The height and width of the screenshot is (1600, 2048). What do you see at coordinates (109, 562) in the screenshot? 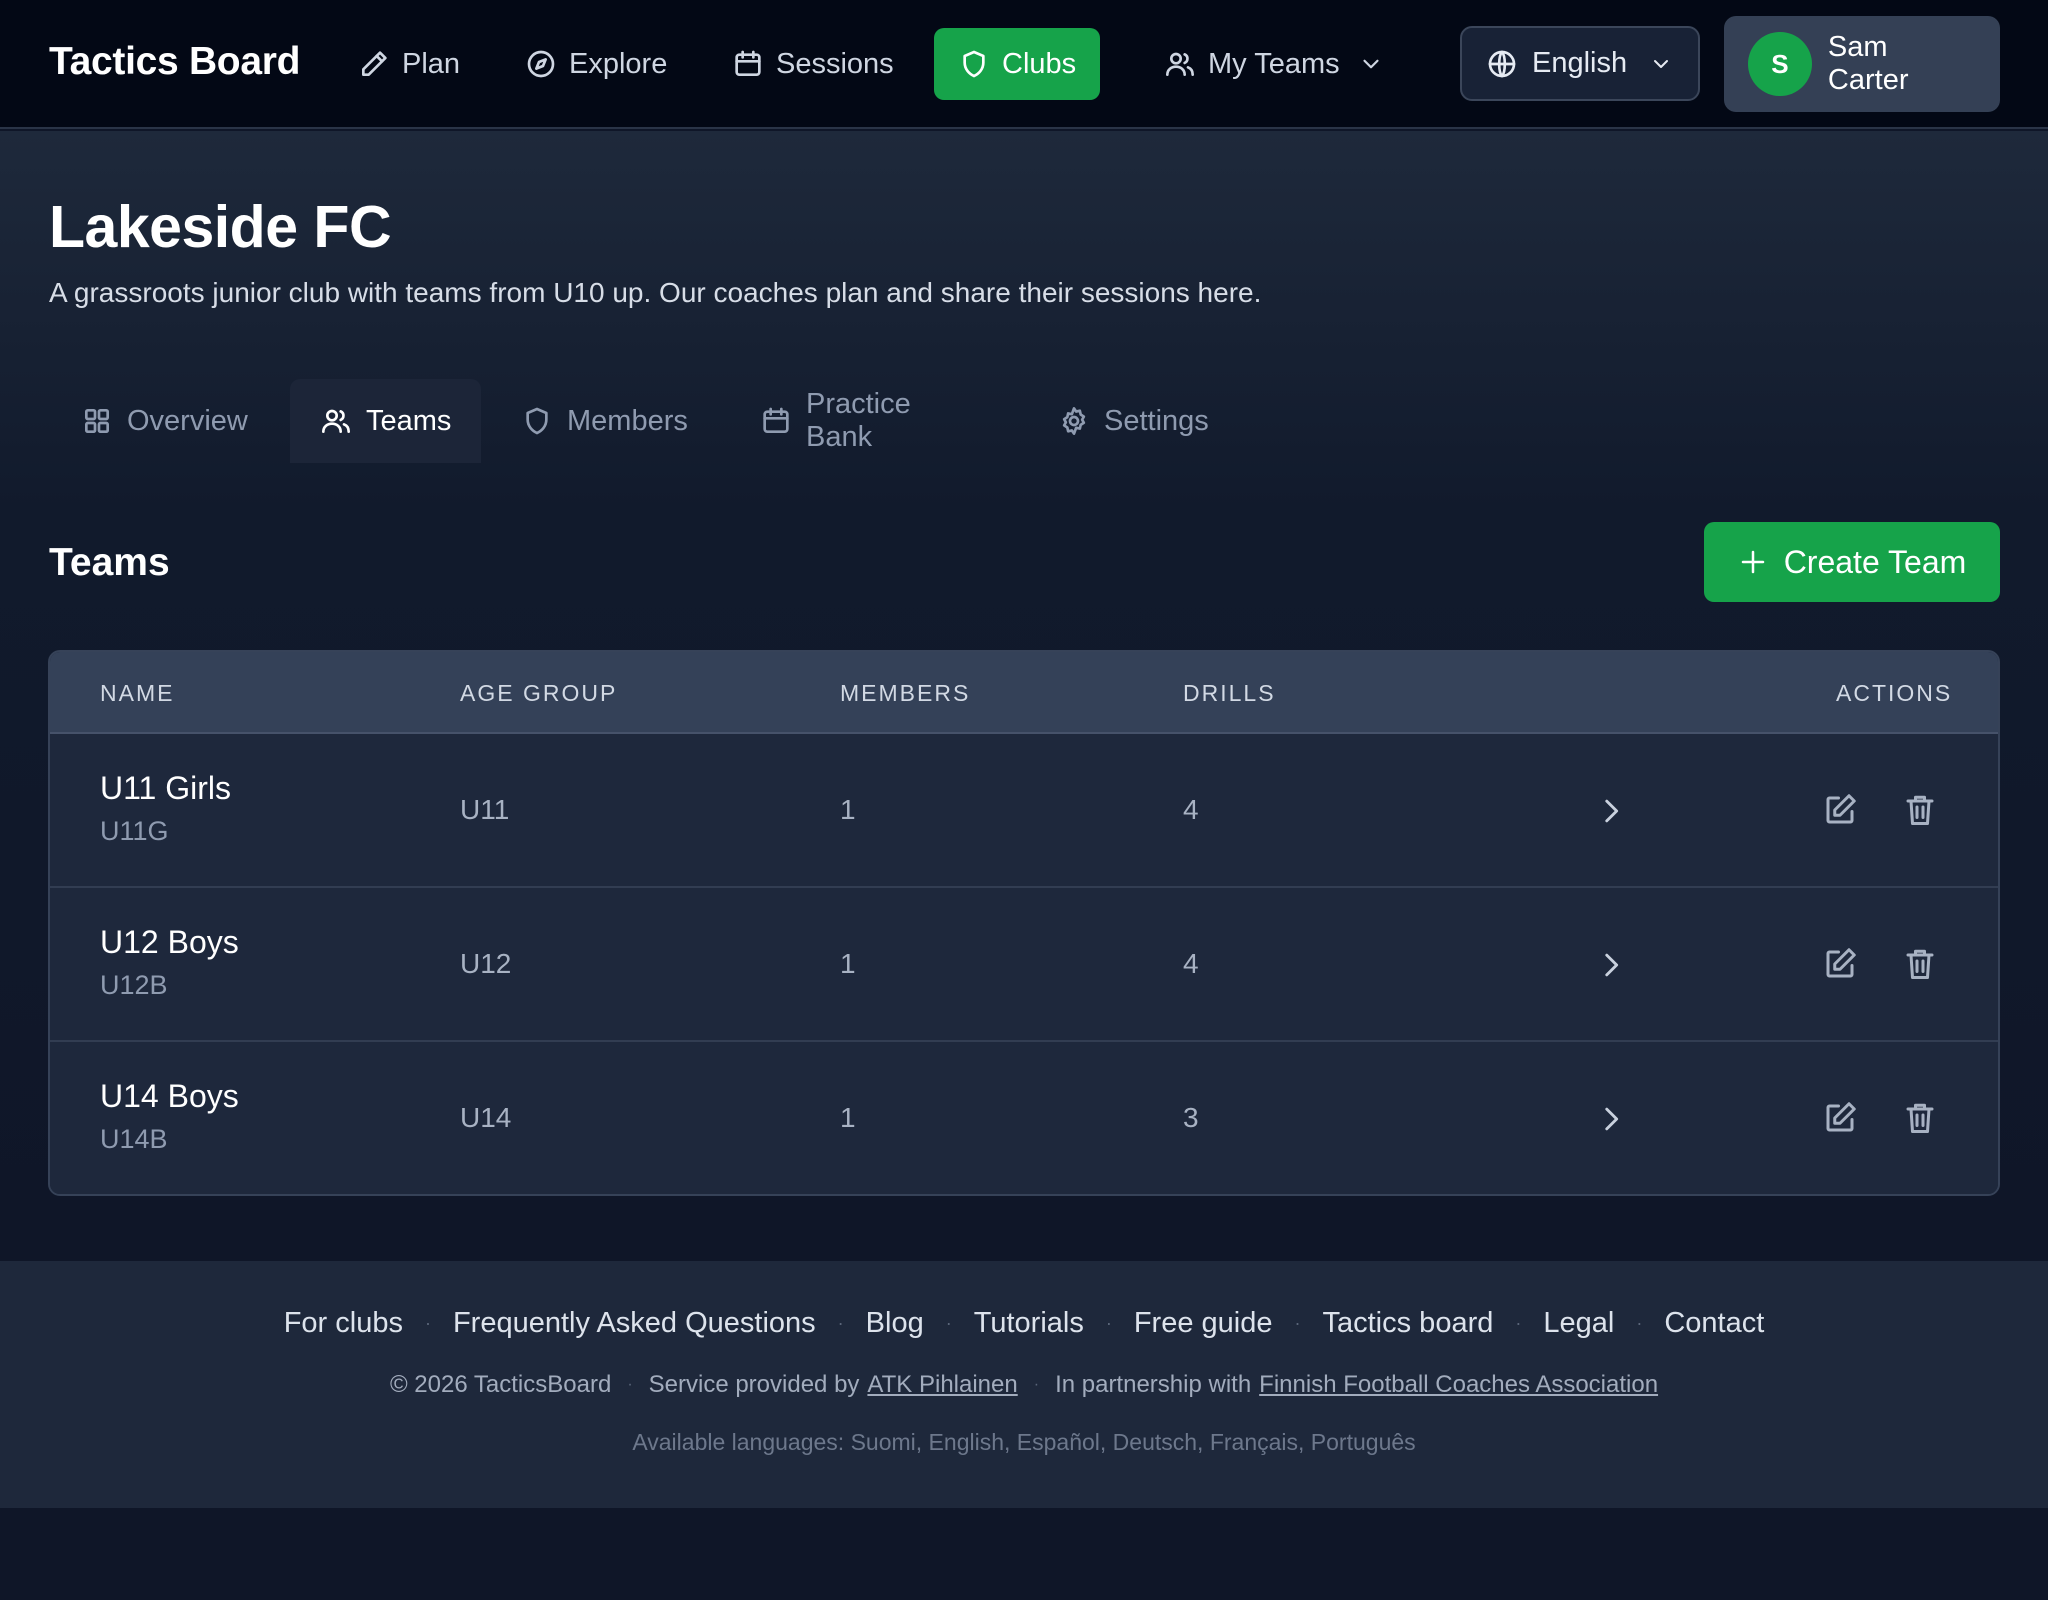
I see `section-title: Teams` at bounding box center [109, 562].